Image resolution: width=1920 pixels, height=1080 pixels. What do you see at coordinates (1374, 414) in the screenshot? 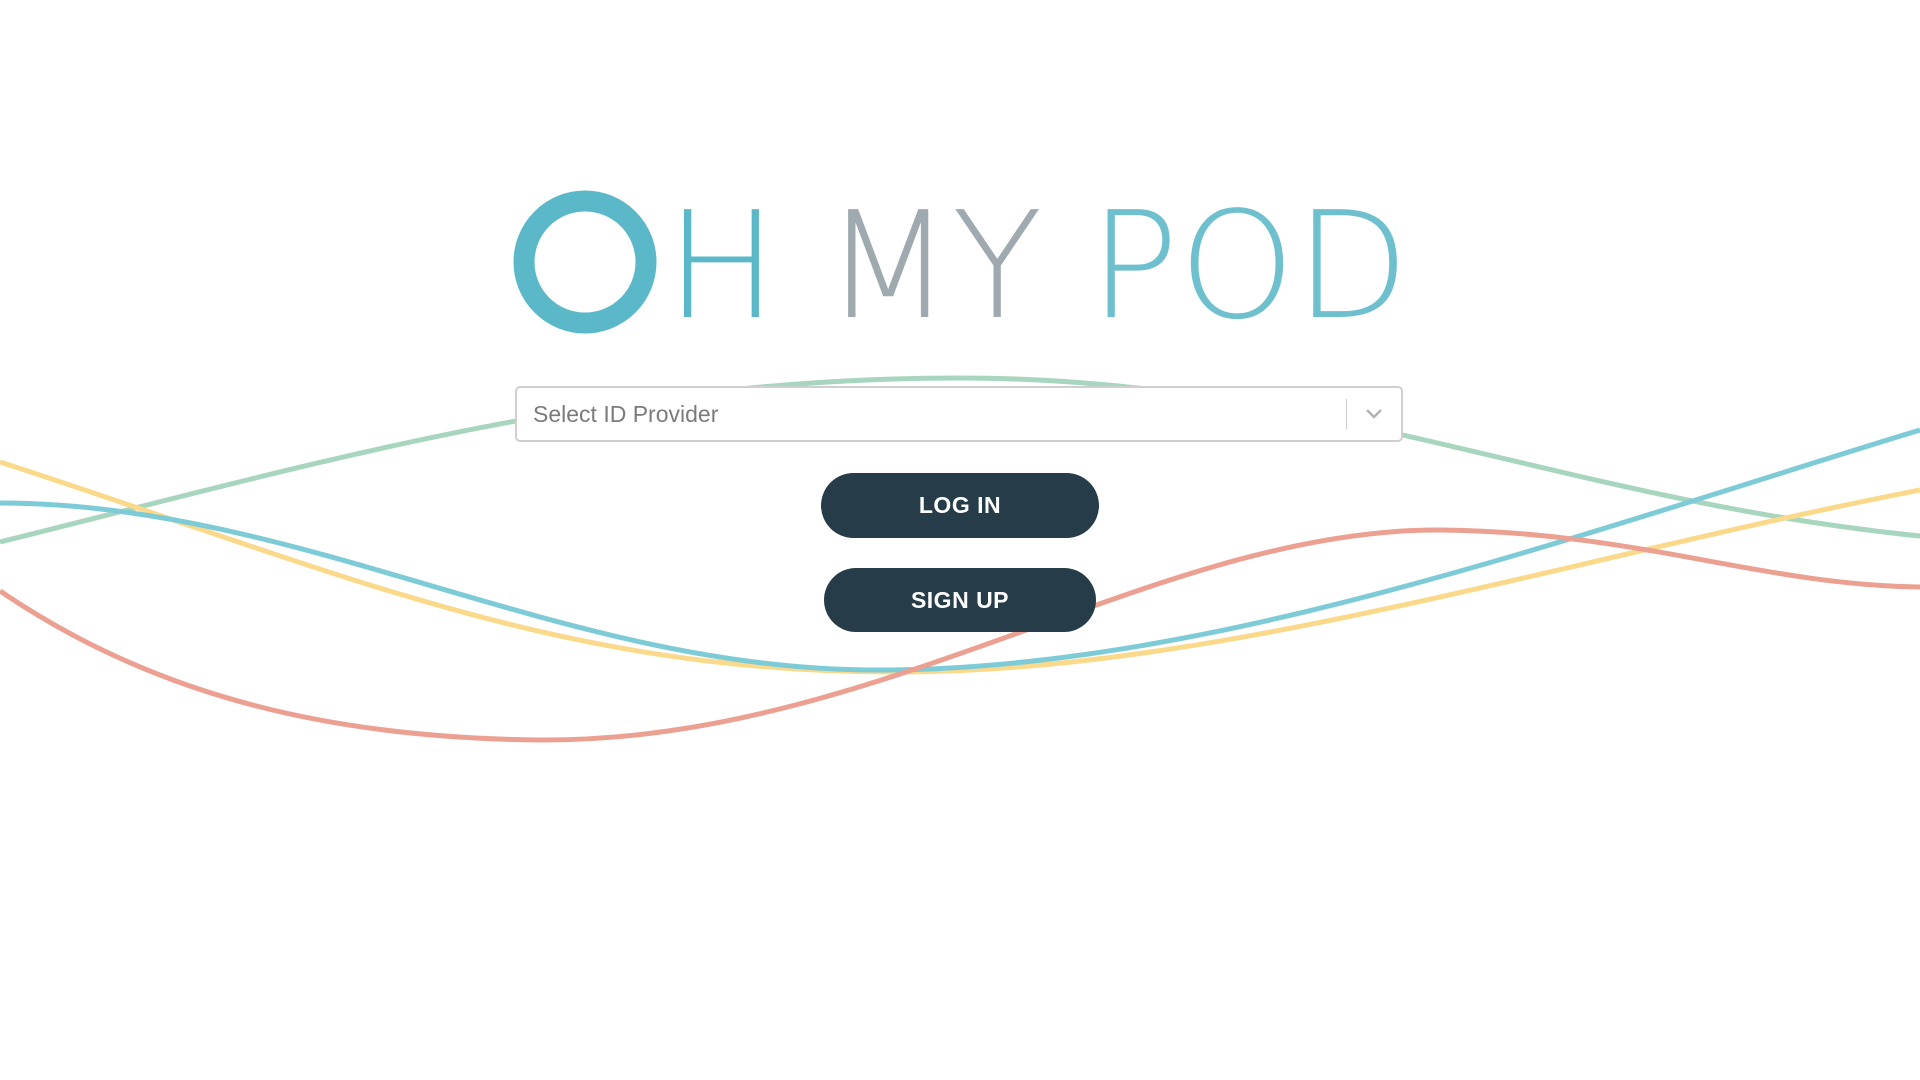
I see `chevron-down-icon` at bounding box center [1374, 414].